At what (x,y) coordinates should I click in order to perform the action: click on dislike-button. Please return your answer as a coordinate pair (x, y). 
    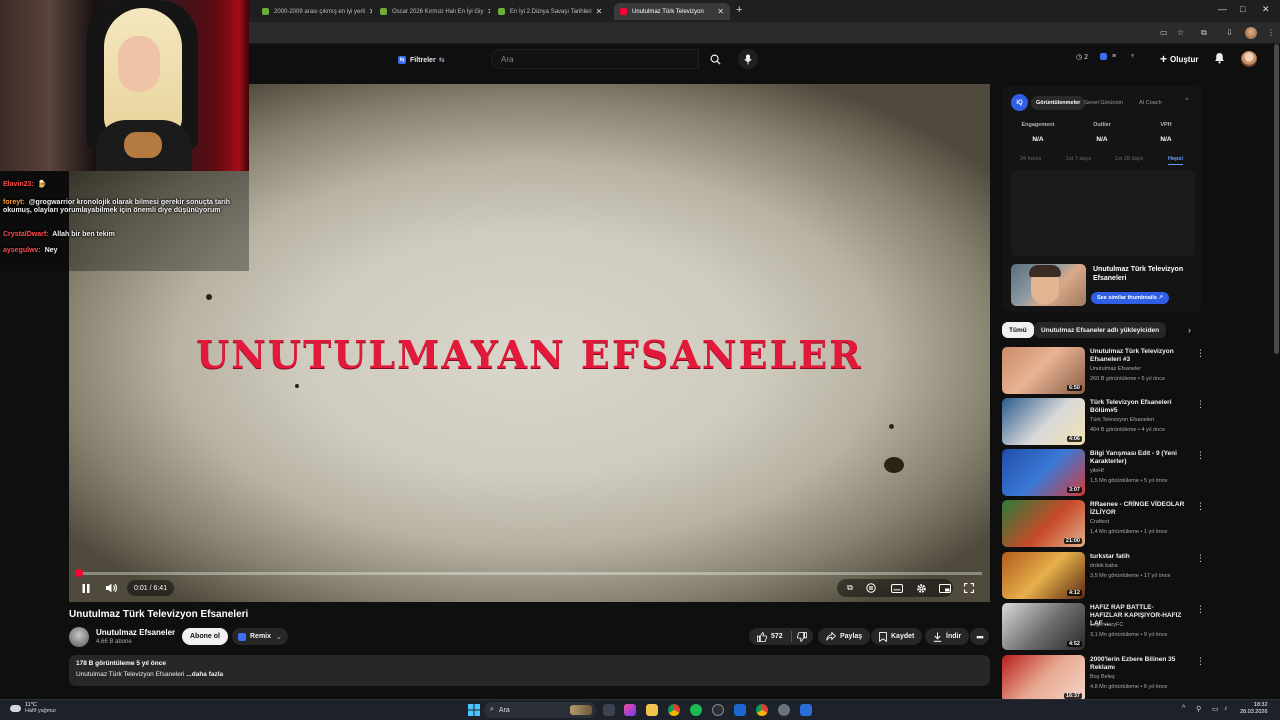
    Looking at the image, I should click on (801, 636).